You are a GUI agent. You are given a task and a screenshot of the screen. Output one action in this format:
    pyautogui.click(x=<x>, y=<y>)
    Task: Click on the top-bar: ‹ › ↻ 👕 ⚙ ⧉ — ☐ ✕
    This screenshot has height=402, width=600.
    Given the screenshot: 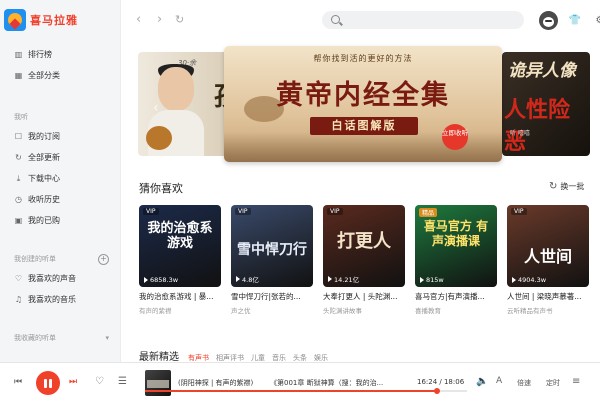 What is the action you would take?
    pyautogui.click(x=360, y=19)
    